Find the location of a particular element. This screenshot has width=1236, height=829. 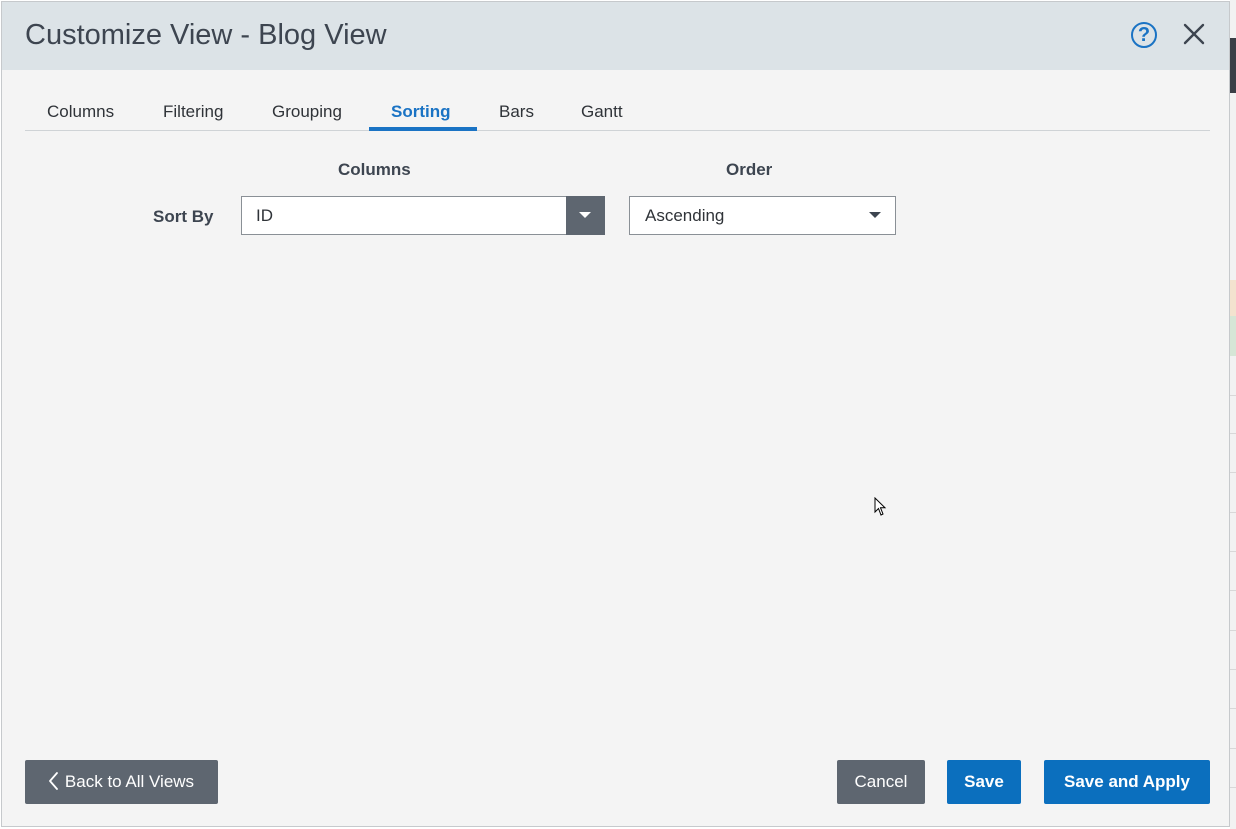

tab-bars: Bars is located at coordinates (516, 112).